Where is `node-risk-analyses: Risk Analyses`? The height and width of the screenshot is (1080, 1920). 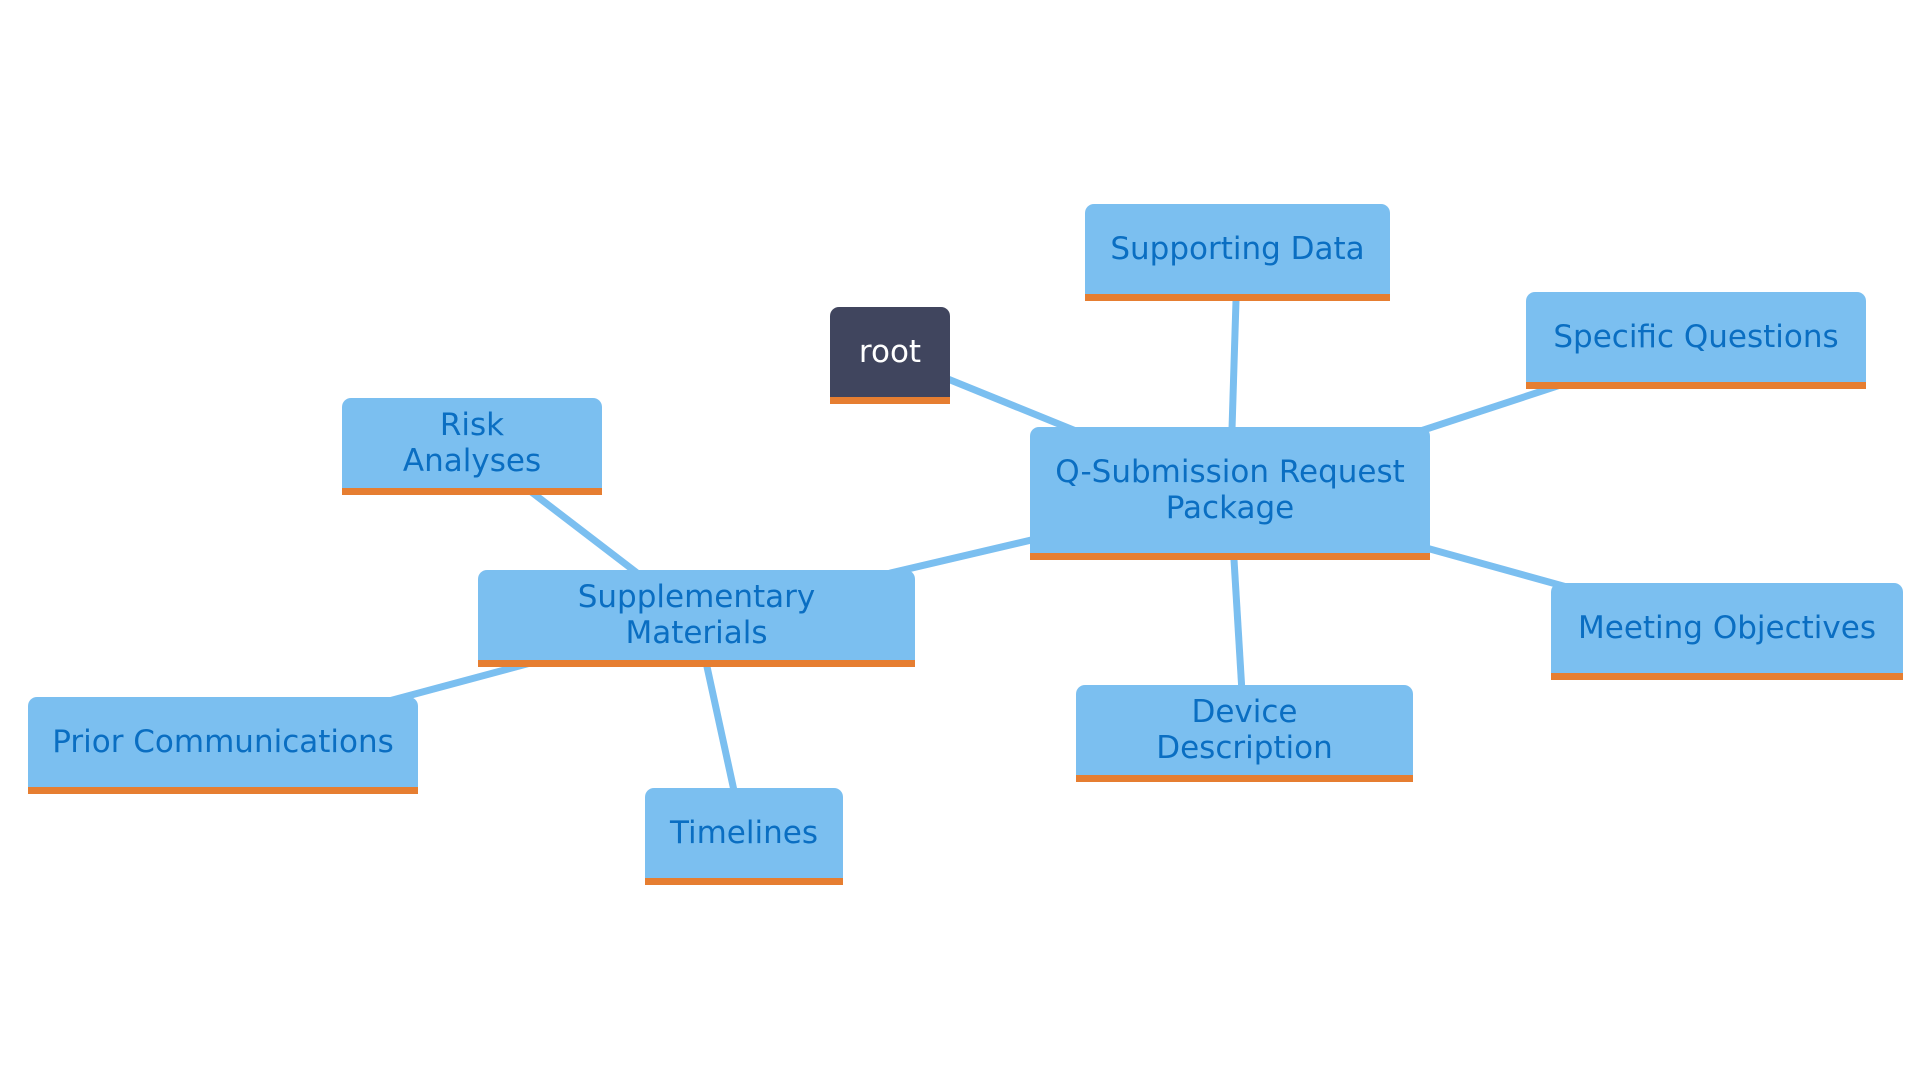
node-risk-analyses: Risk Analyses is located at coordinates (472, 446).